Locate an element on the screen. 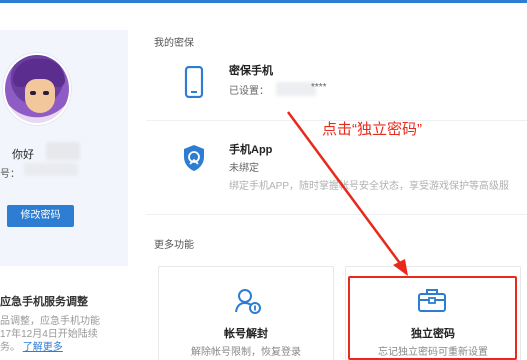 Image resolution: width=527 pixels, height=360 pixels. highlight-box is located at coordinates (432, 318).